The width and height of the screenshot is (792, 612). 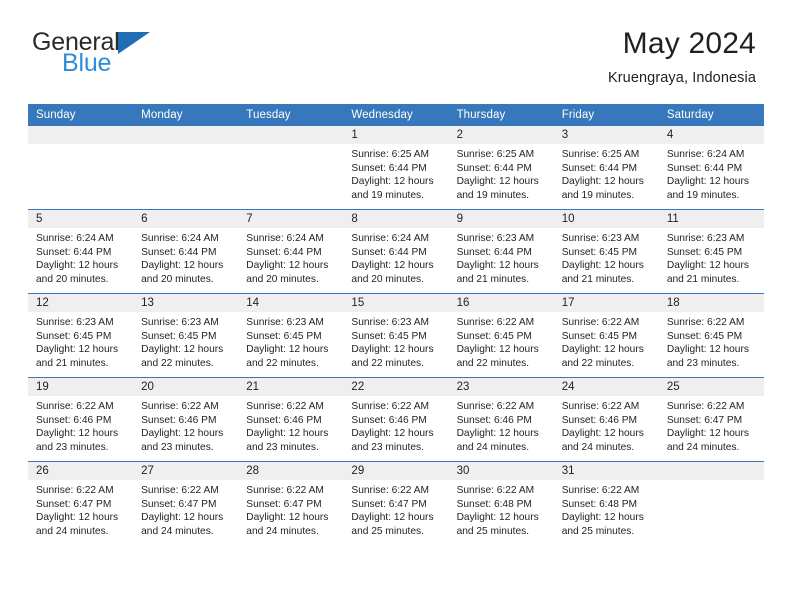 What do you see at coordinates (711, 219) in the screenshot?
I see `day-number: 11` at bounding box center [711, 219].